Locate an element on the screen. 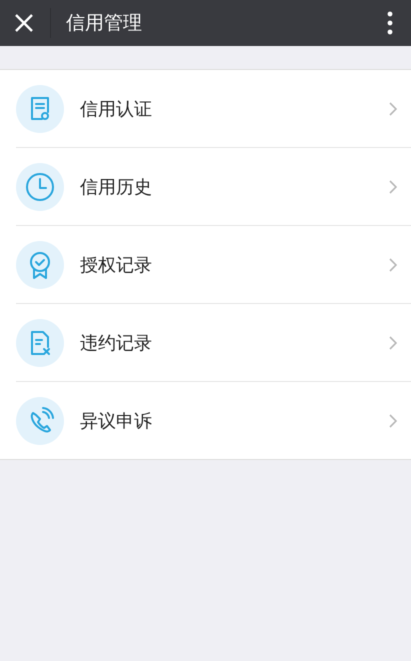  clock-icon is located at coordinates (40, 186).